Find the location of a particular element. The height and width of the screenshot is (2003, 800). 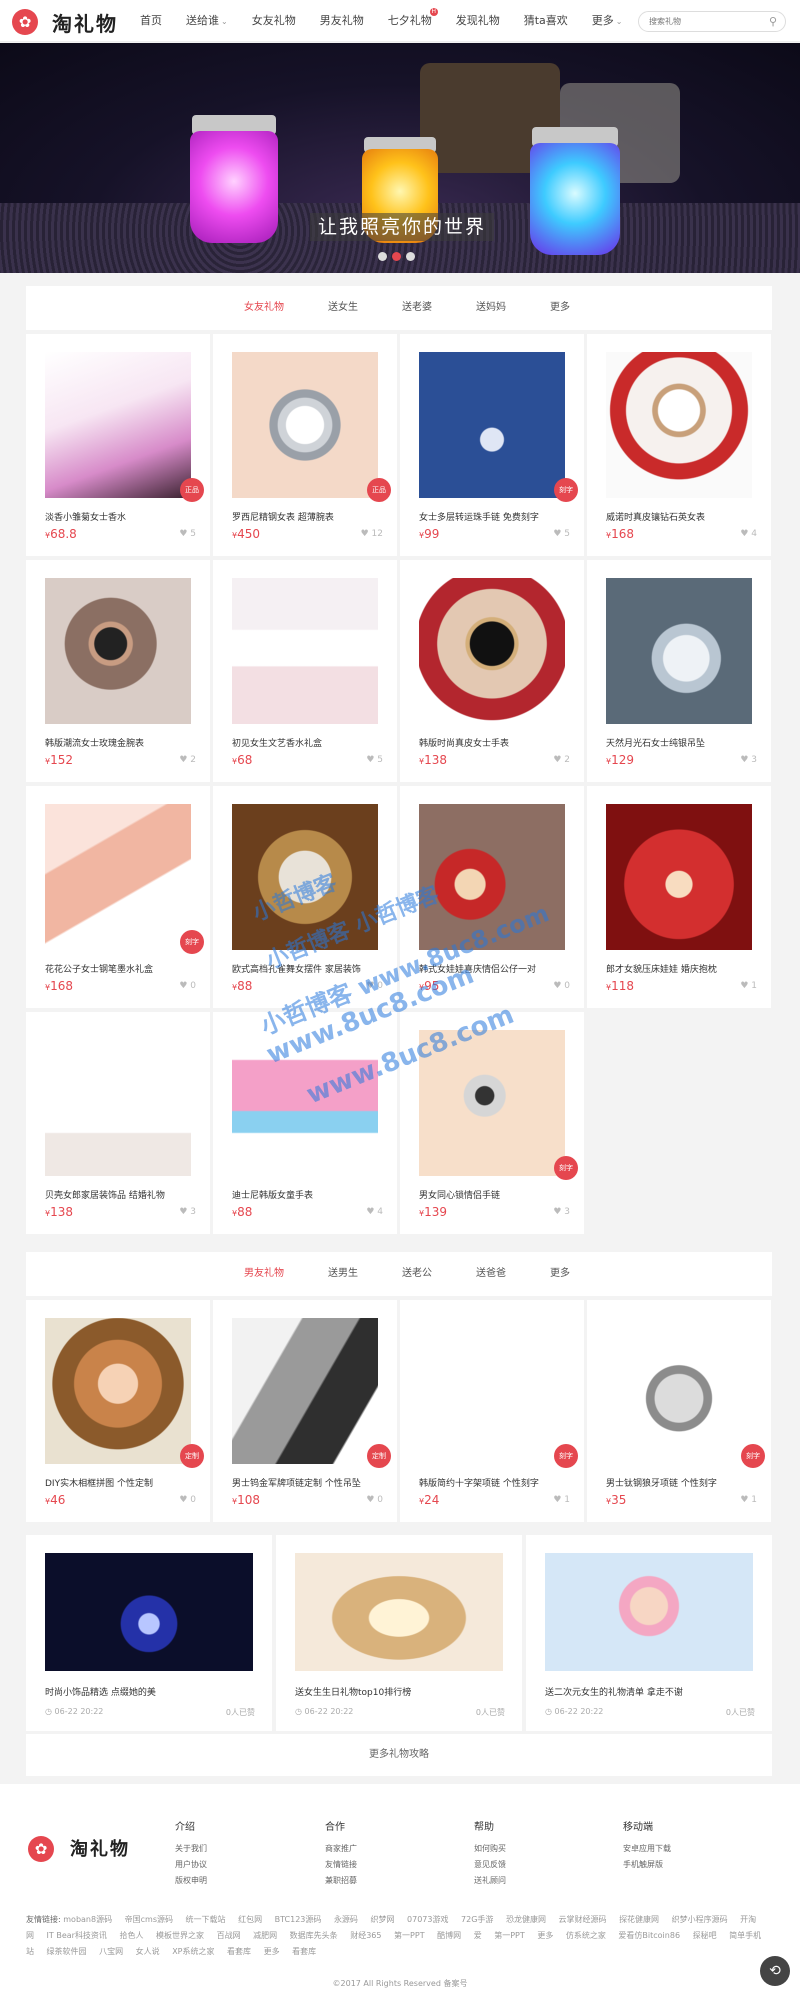

nav-send-to: 送给谁 ⌄ is located at coordinates (207, 21).